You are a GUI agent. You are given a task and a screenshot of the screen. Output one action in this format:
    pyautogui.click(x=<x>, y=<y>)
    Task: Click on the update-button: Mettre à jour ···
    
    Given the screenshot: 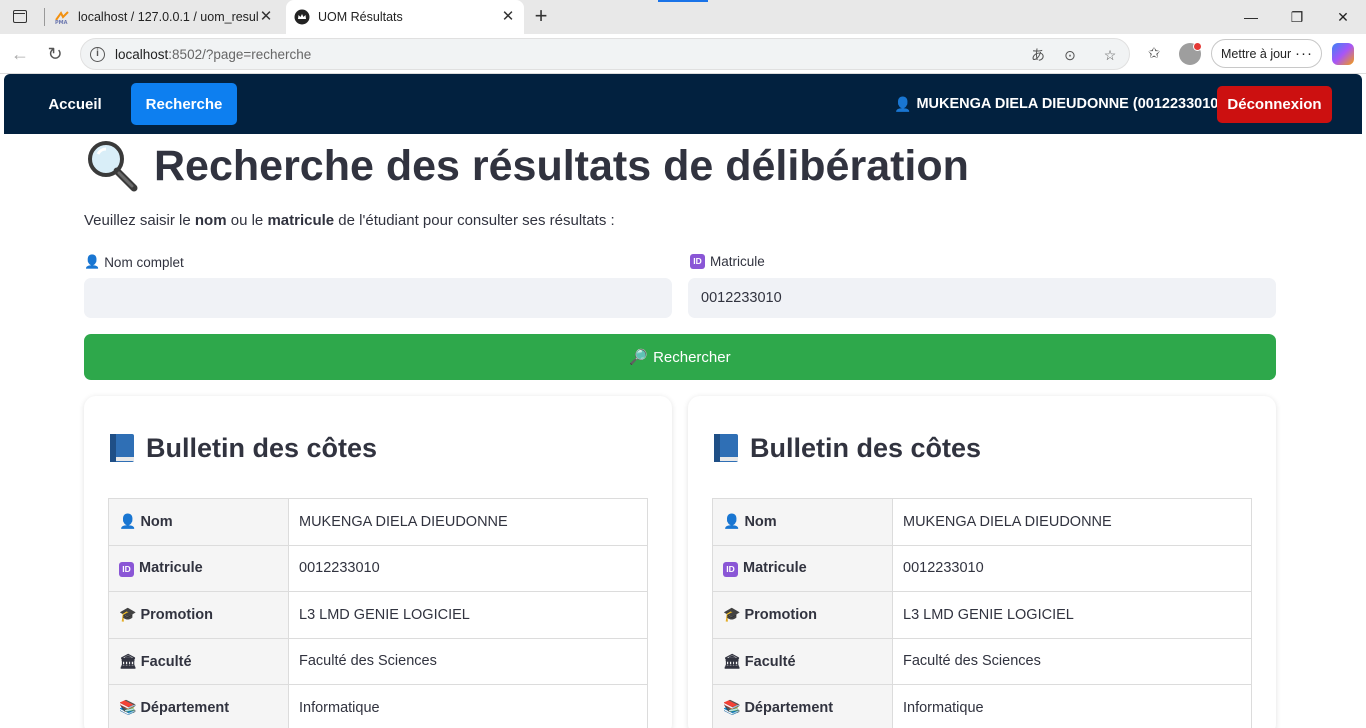 What is the action you would take?
    pyautogui.click(x=1266, y=53)
    